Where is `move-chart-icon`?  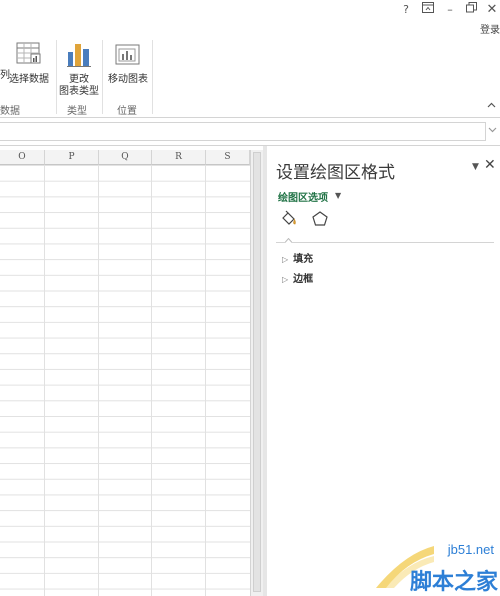 move-chart-icon is located at coordinates (127, 54).